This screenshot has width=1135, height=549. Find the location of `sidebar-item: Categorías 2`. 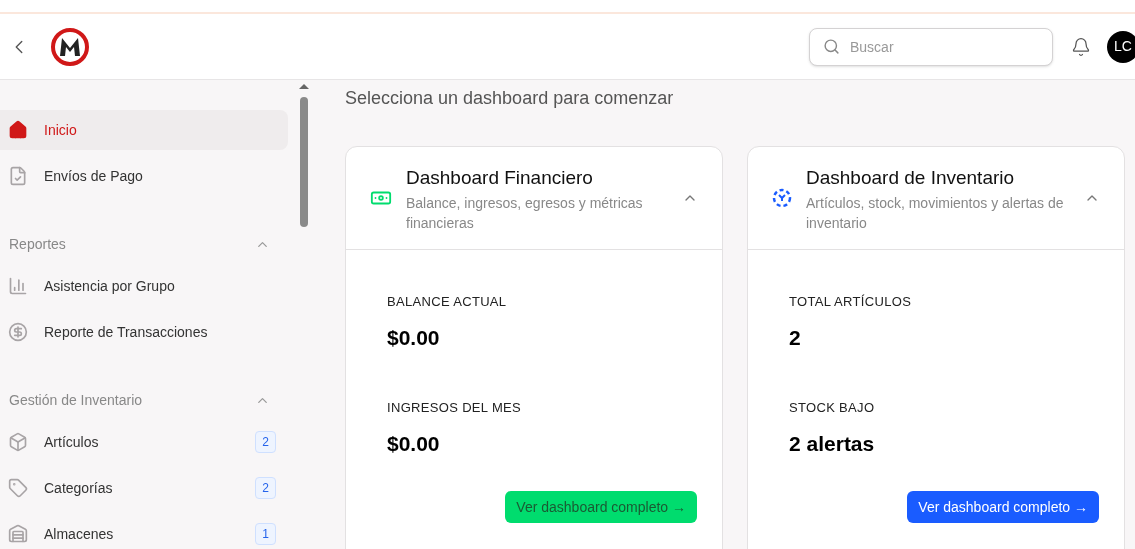

sidebar-item: Categorías 2 is located at coordinates (144, 488).